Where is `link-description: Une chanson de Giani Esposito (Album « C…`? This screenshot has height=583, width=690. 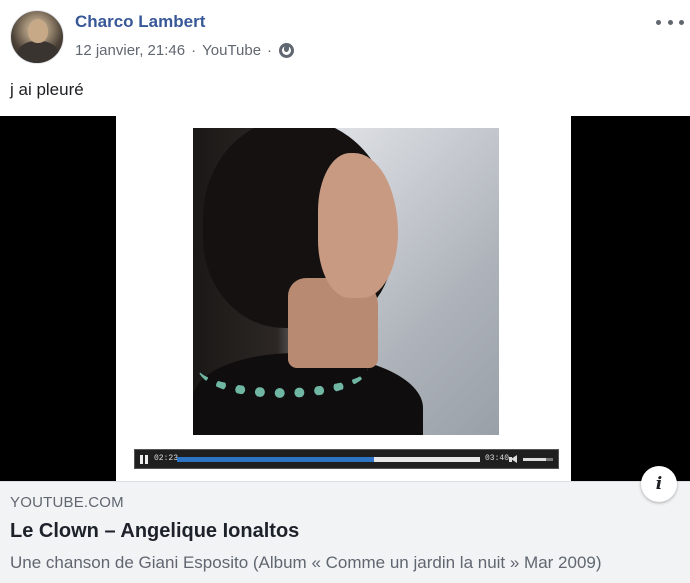
link-description: Une chanson de Giani Esposito (Album « C… is located at coordinates (306, 562).